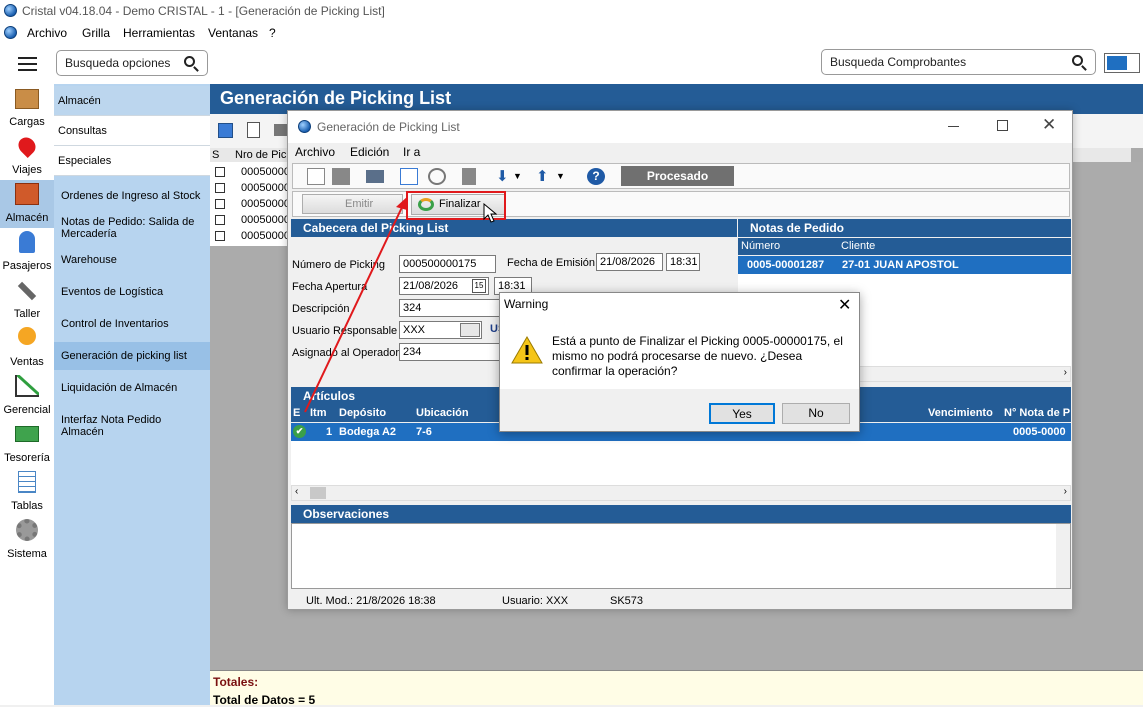 This screenshot has height=707, width=1143. I want to click on yes-button: Yes, so click(742, 413).